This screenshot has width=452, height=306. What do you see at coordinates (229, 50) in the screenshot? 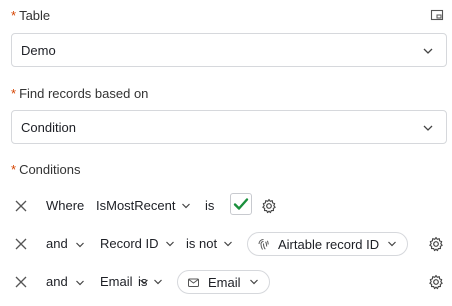
I see `table-select: Demo` at bounding box center [229, 50].